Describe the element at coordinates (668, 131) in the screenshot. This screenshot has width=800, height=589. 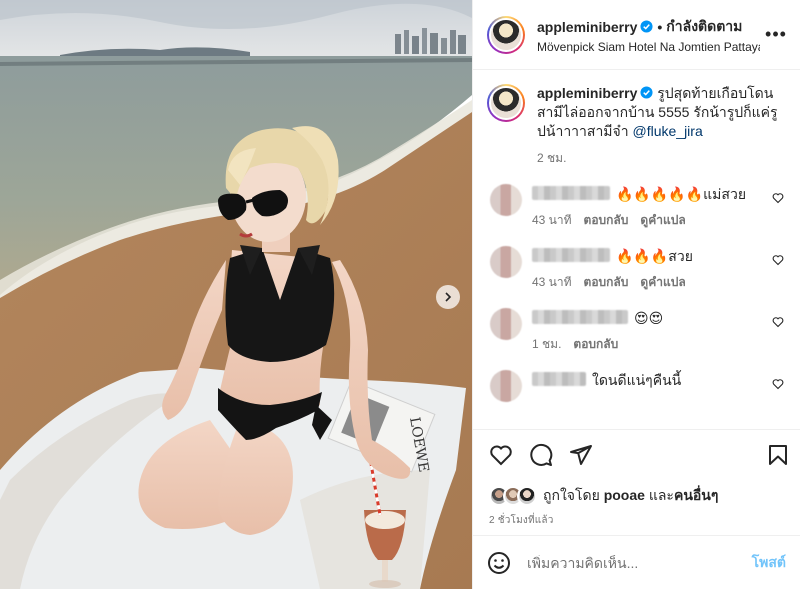
I see `caption-mention-link: @fluke_jira` at that location.